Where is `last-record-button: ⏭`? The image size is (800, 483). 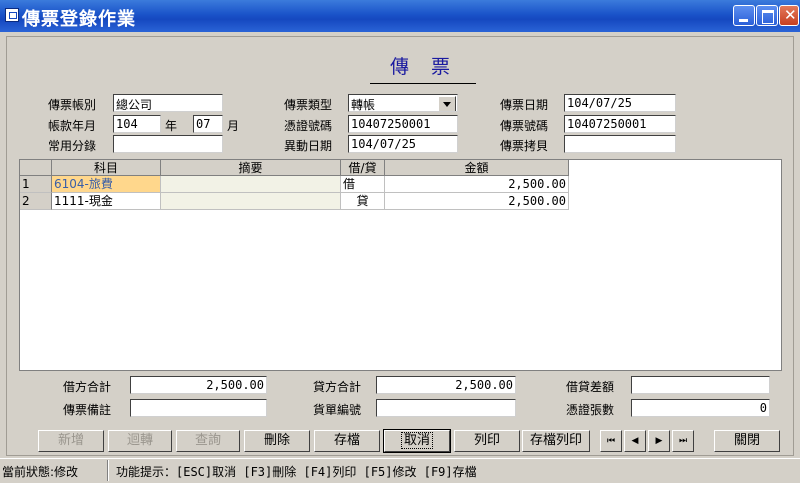
last-record-button: ⏭ is located at coordinates (683, 441).